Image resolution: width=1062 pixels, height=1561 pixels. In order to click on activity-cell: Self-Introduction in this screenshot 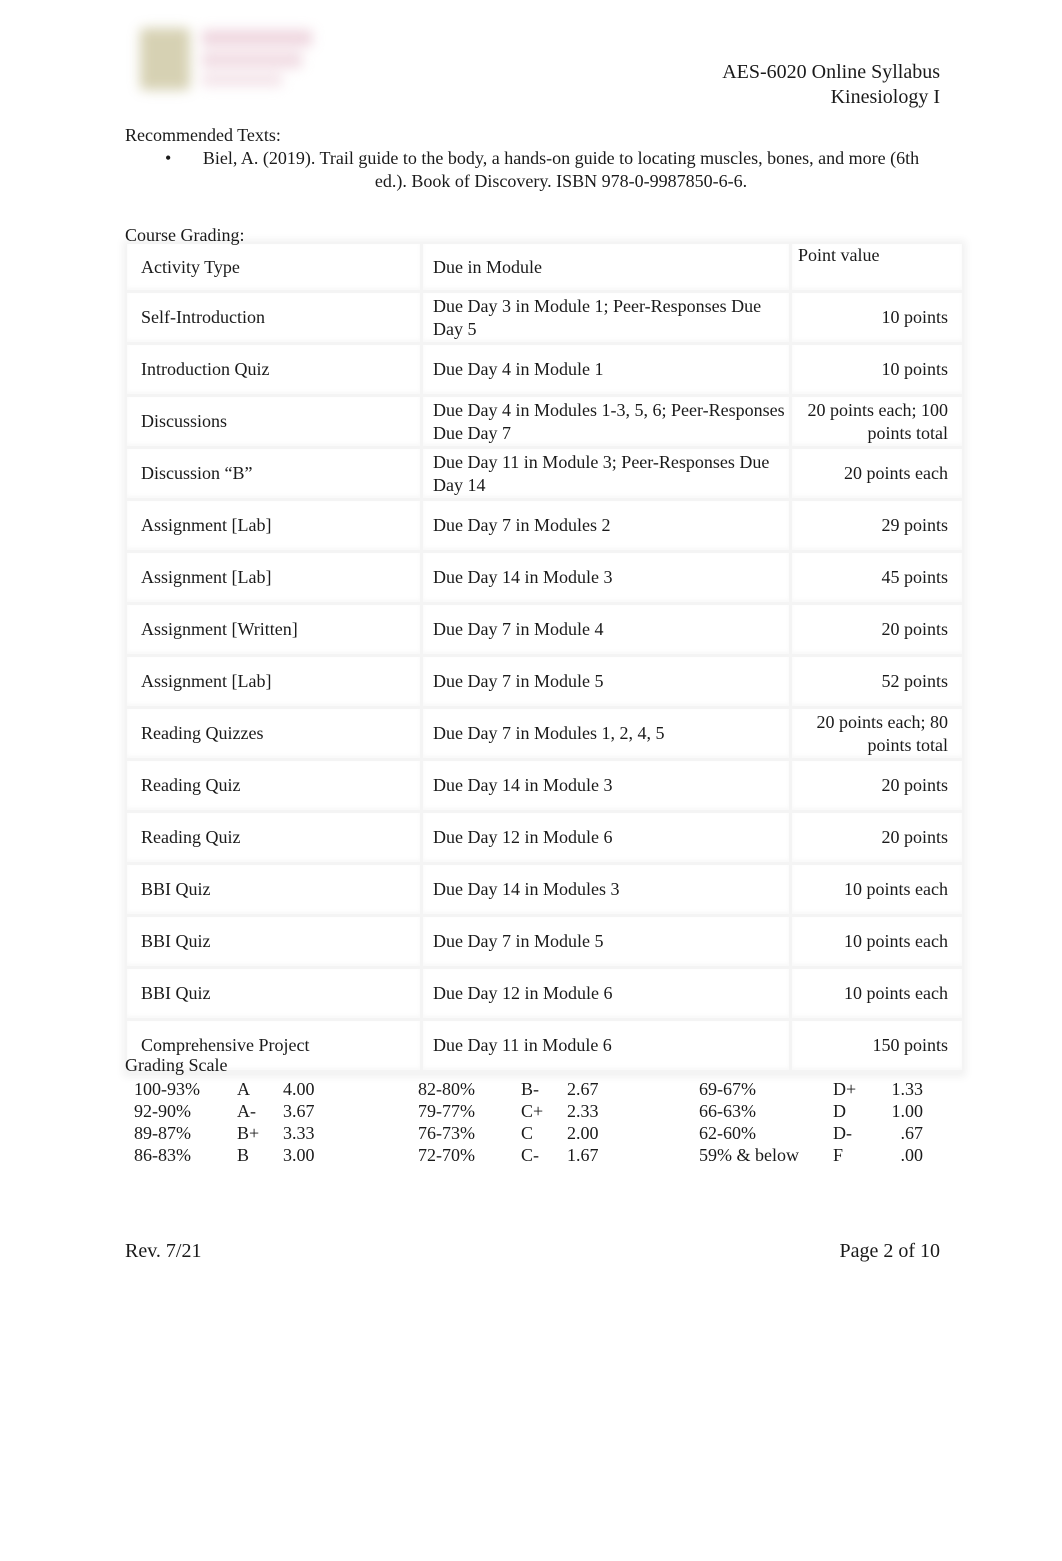, I will do `click(275, 319)`.